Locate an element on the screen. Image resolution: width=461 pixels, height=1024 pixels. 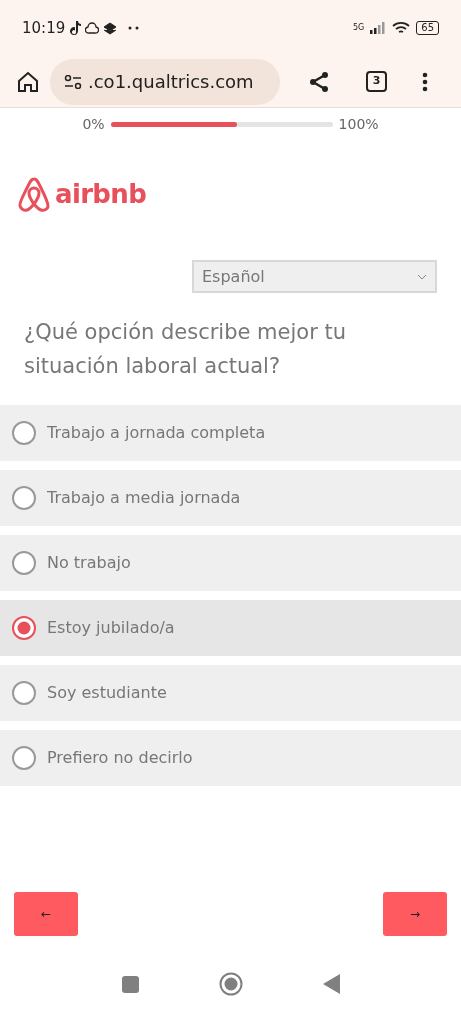
logo-text: airbnb is located at coordinates (101, 194).